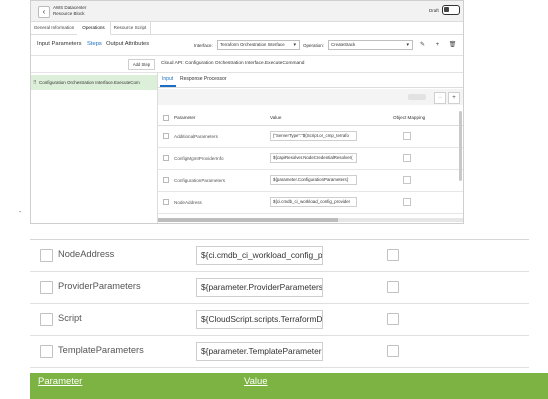 Image resolution: width=548 pixels, height=399 pixels. What do you see at coordinates (434, 10) in the screenshot?
I see `draft-label: Draft` at bounding box center [434, 10].